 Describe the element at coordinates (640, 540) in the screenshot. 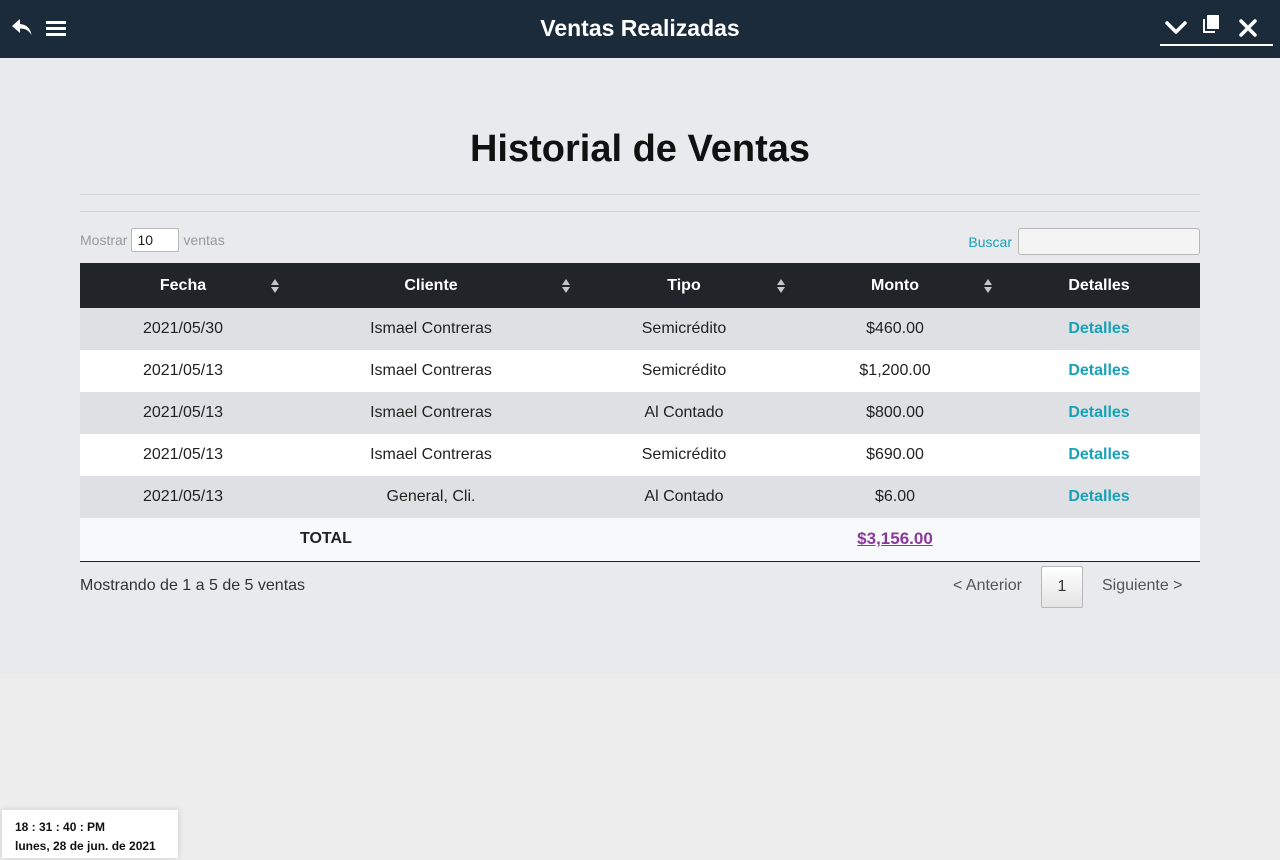

I see `total-row: TOTAL $3,156.00` at that location.